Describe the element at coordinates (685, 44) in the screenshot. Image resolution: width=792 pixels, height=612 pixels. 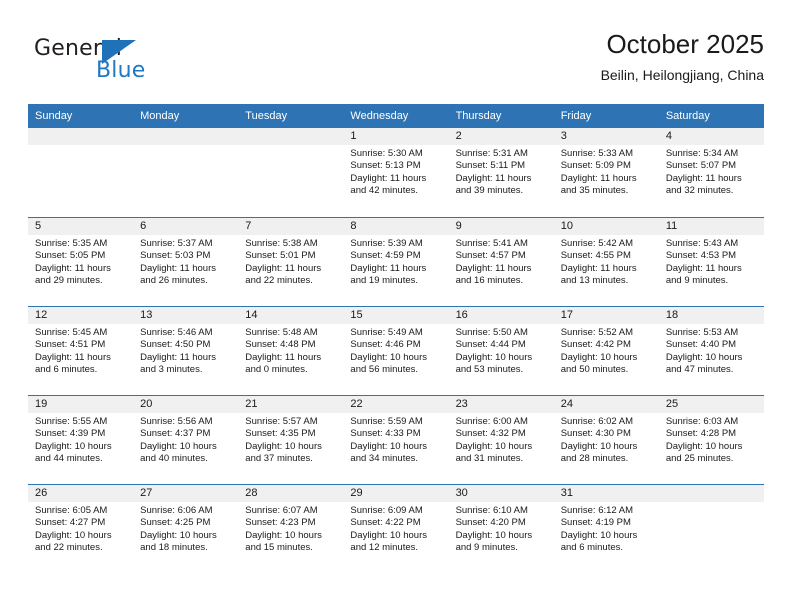
I see `page-title: October 2025` at that location.